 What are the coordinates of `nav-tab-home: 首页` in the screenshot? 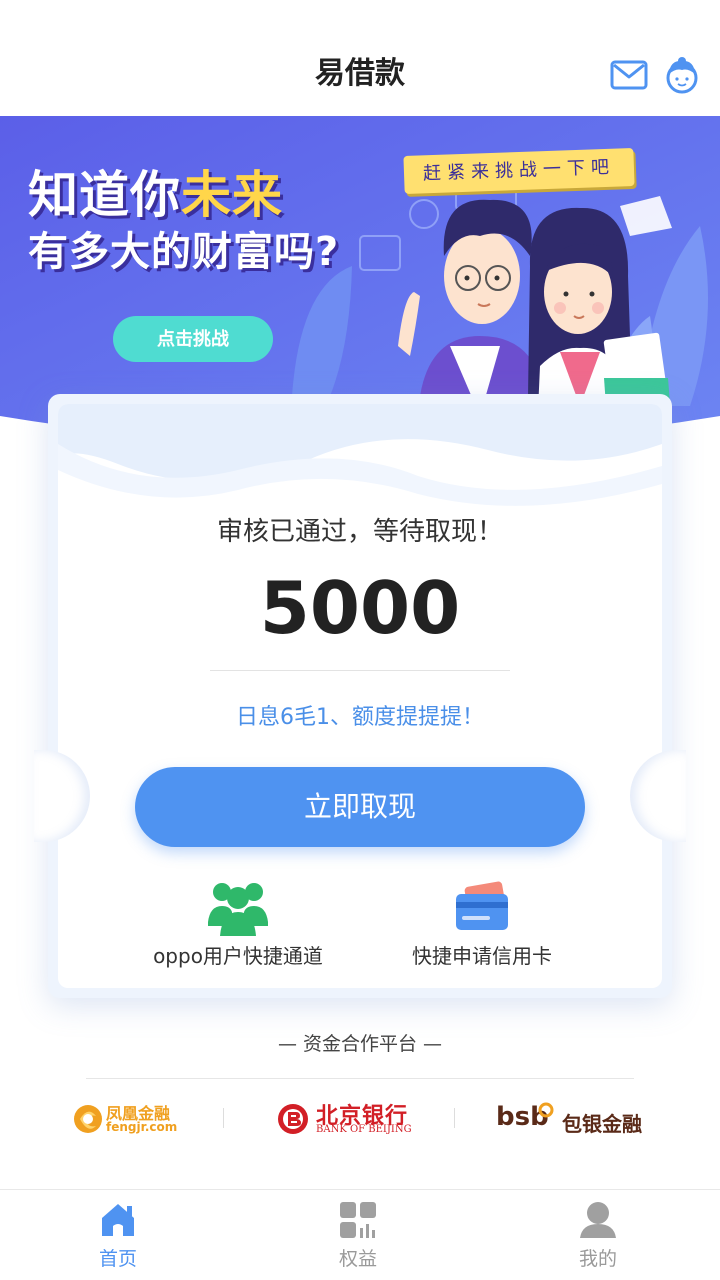 It's located at (118, 1238).